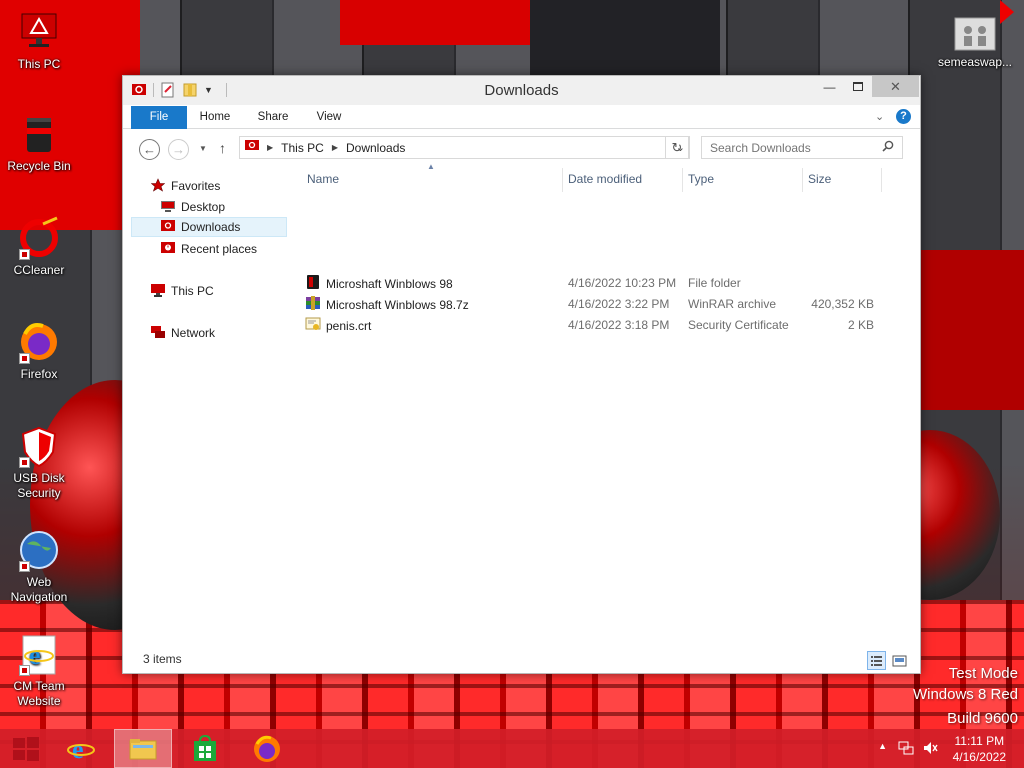  What do you see at coordinates (149, 149) in the screenshot?
I see `back-button: ←` at bounding box center [149, 149].